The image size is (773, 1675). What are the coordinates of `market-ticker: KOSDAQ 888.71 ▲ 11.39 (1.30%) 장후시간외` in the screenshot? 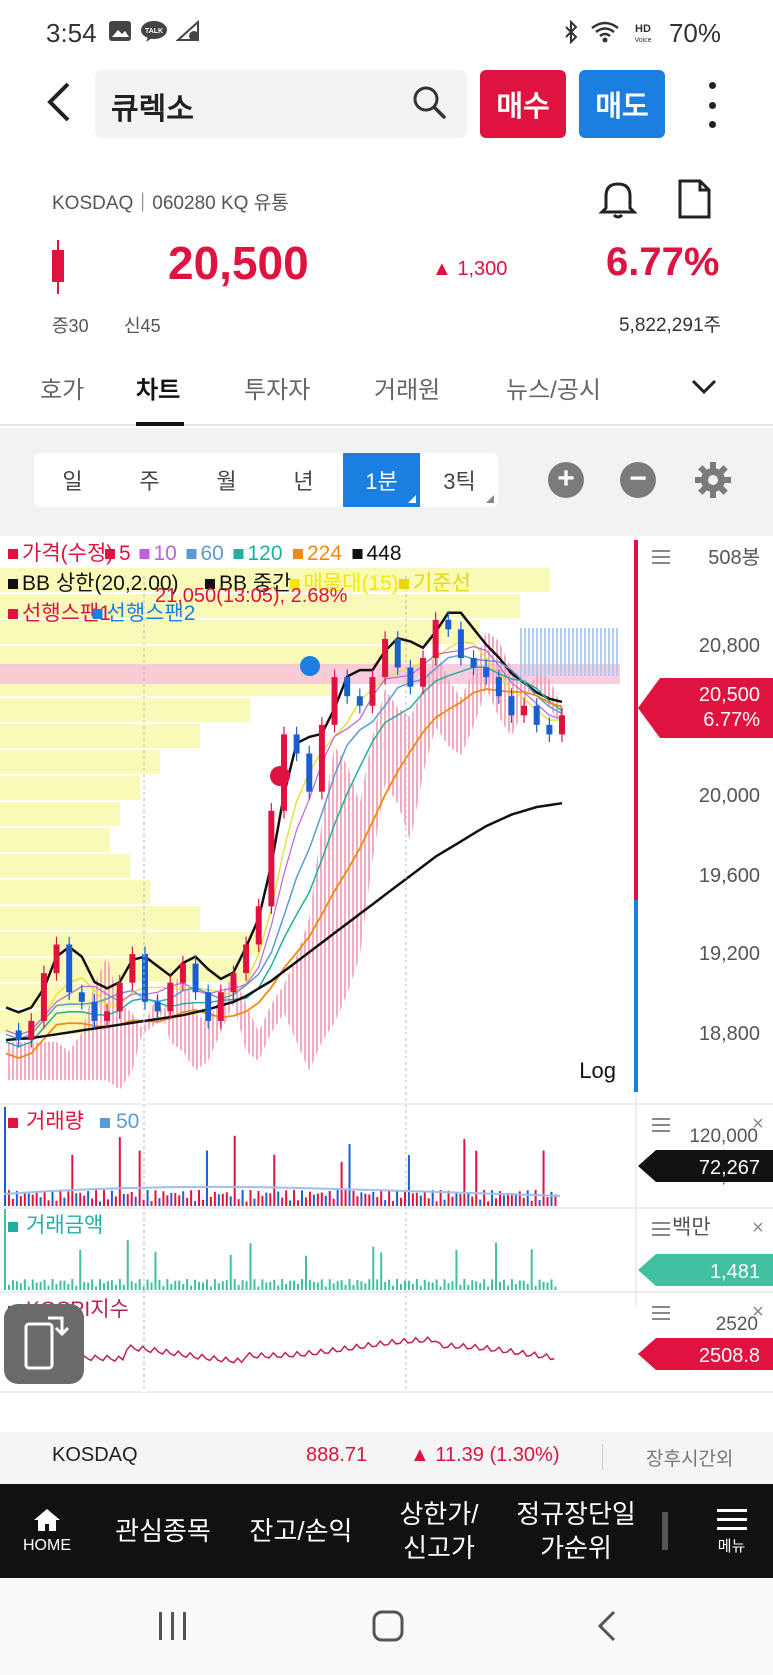 It's located at (386, 1458).